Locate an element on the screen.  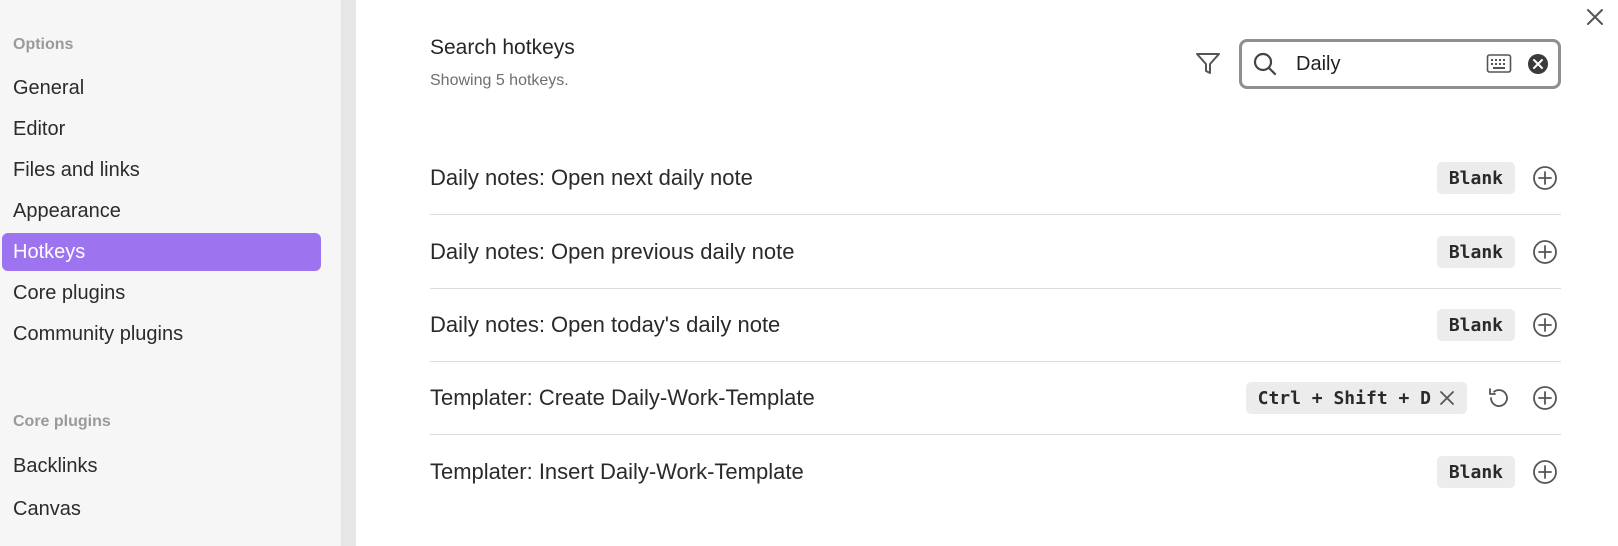
core-plugins-heading: Core plugins is located at coordinates (62, 421).